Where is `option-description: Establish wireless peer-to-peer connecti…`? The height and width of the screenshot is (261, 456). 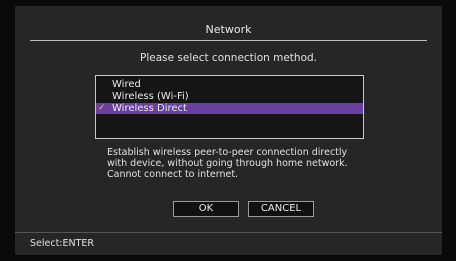 option-description: Establish wireless peer-to-peer connecti… is located at coordinates (227, 163).